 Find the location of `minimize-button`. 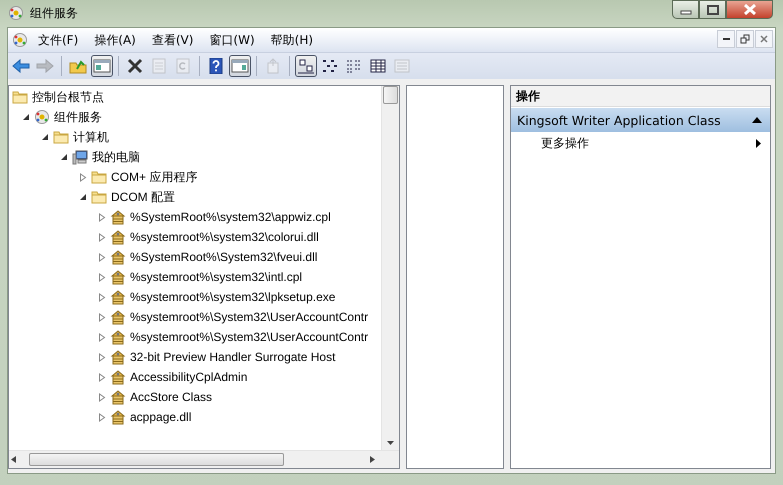

minimize-button is located at coordinates (685, 9).